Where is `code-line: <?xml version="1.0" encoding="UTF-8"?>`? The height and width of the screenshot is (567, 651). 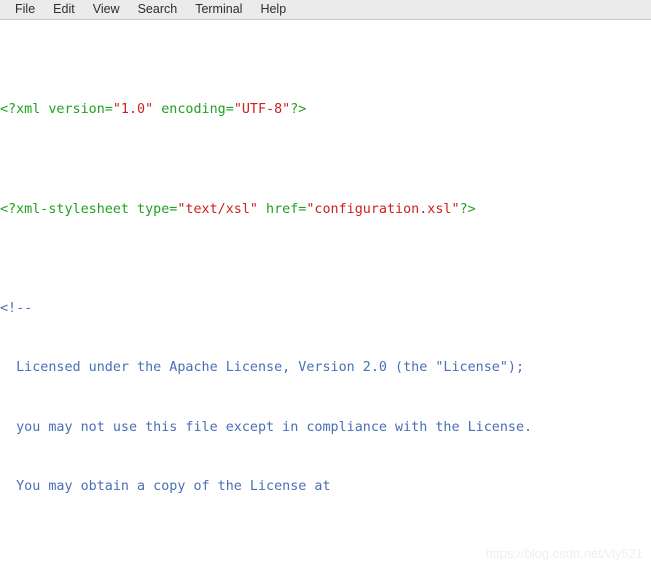
code-line: <?xml version="1.0" encoding="UTF-8"?> is located at coordinates (325, 110).